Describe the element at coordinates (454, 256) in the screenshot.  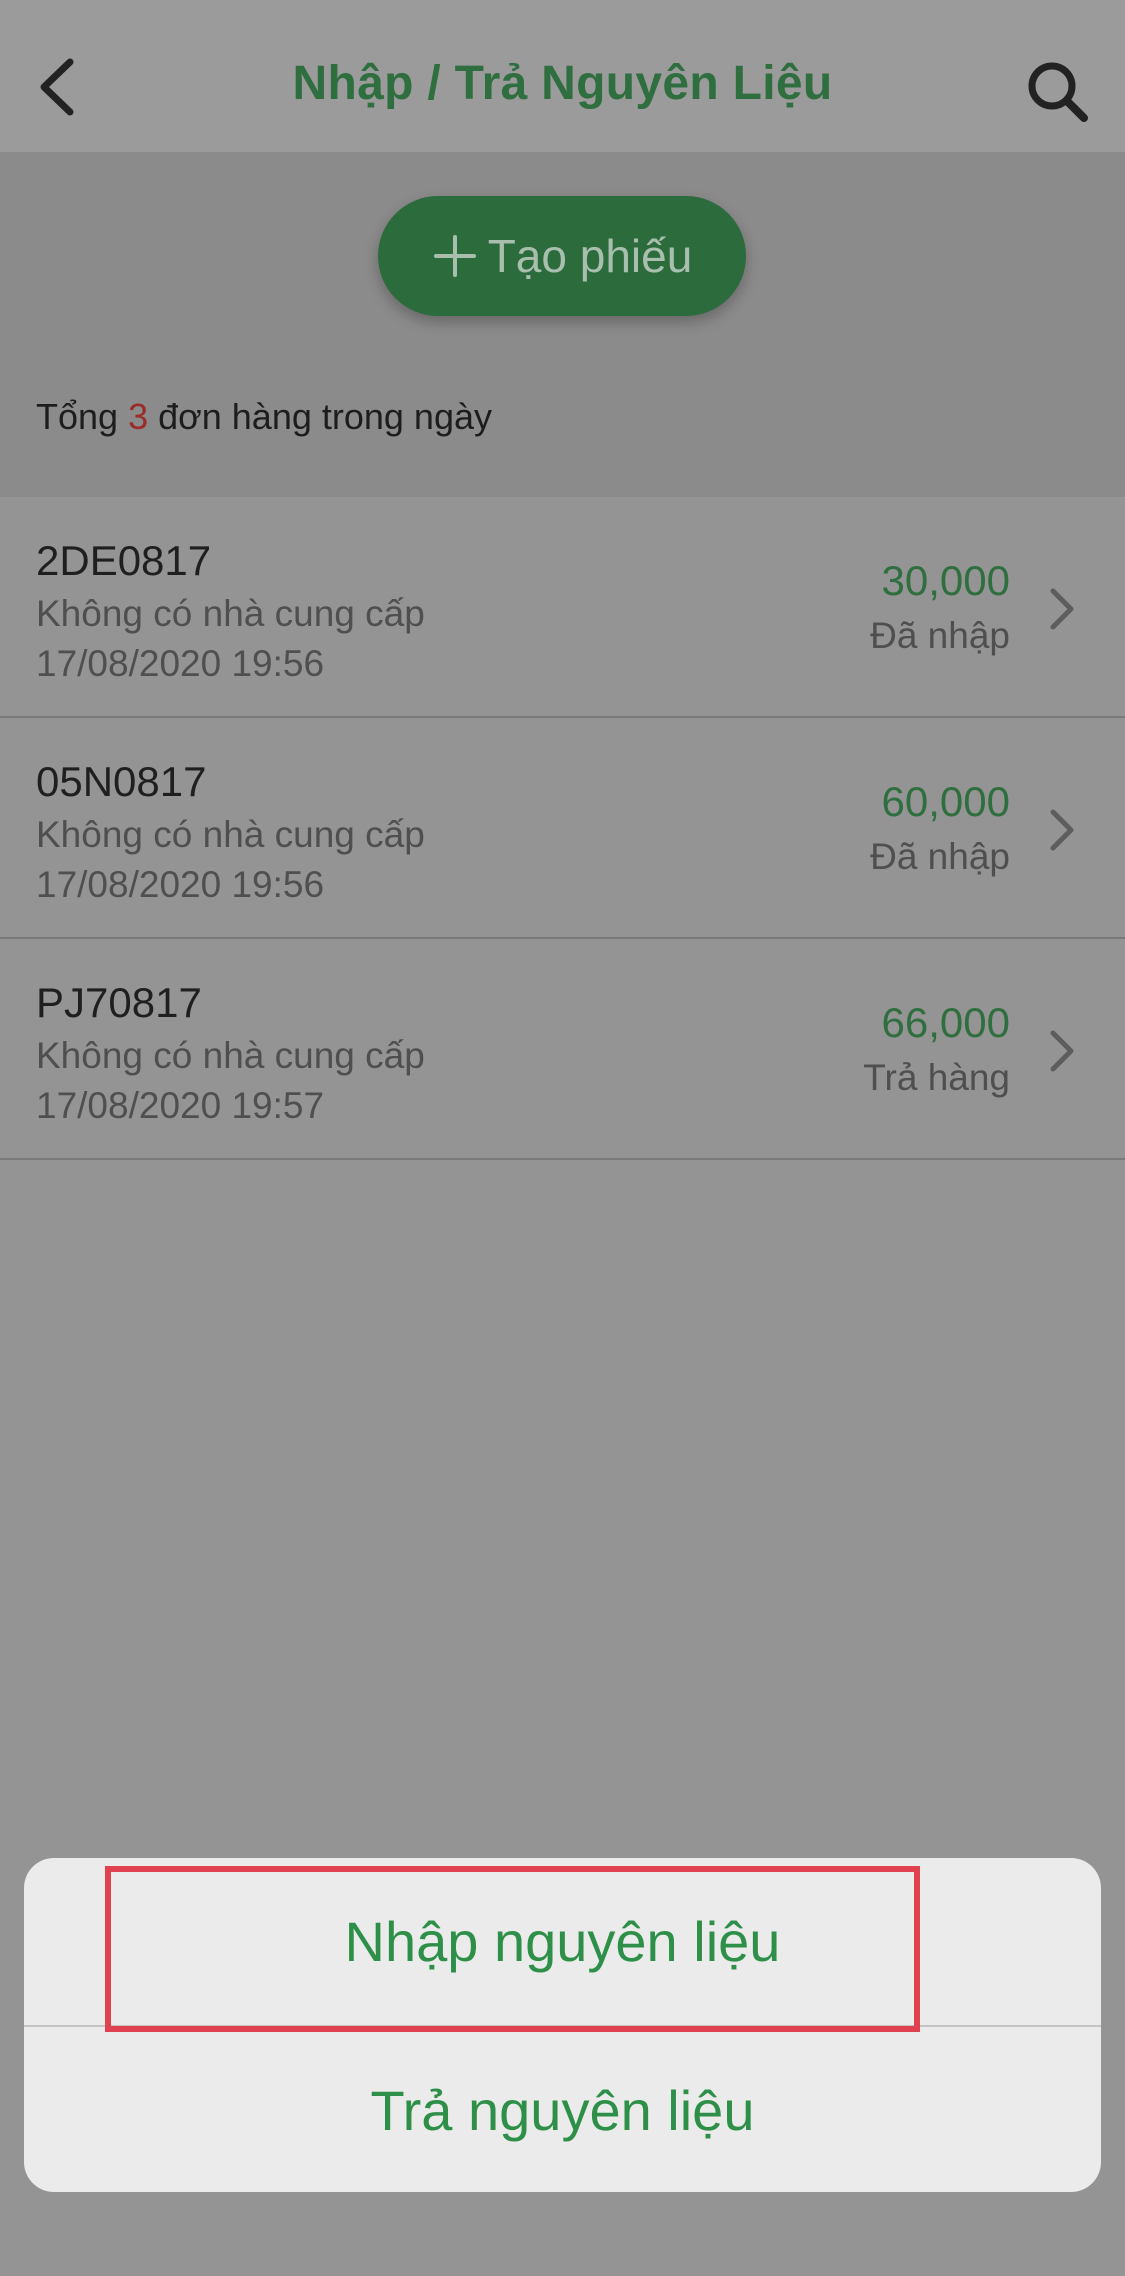
I see `plus-icon` at that location.